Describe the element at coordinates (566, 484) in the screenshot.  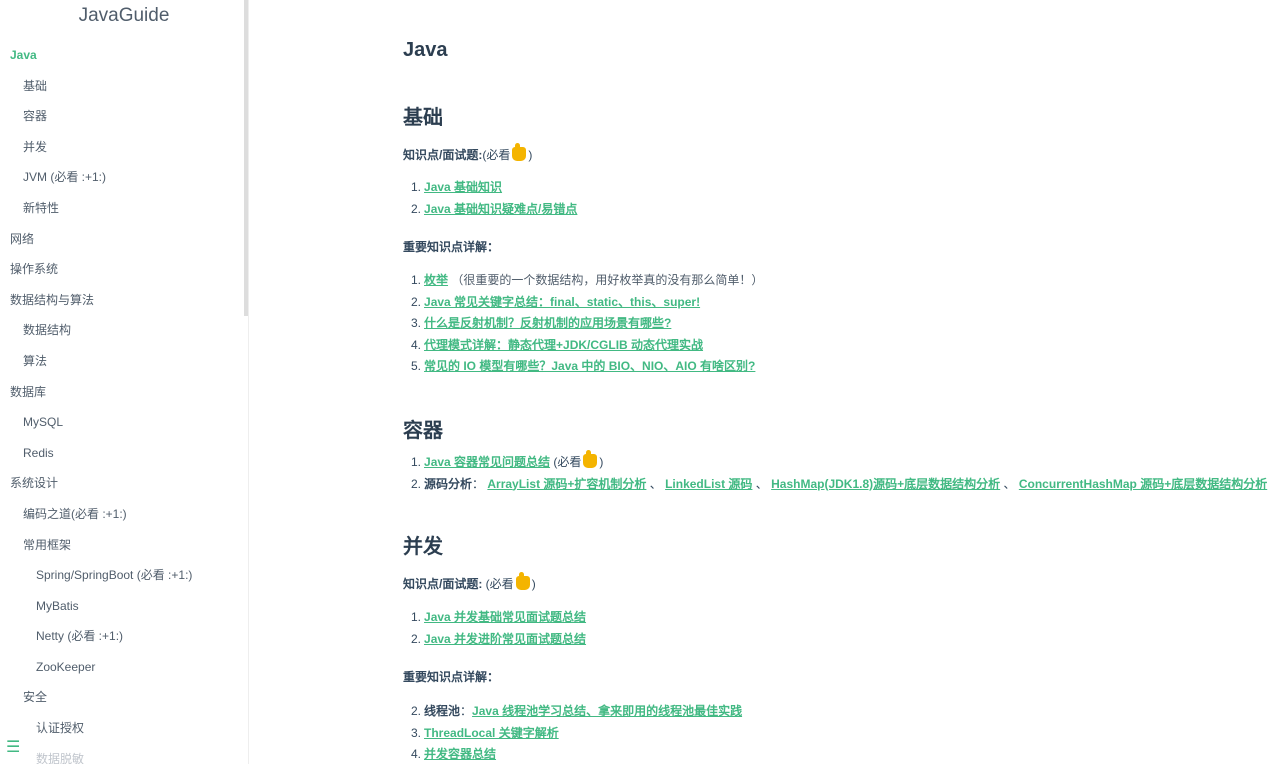
I see `link-arraylist-source: ArrayList 源码+扩容机制分析` at that location.